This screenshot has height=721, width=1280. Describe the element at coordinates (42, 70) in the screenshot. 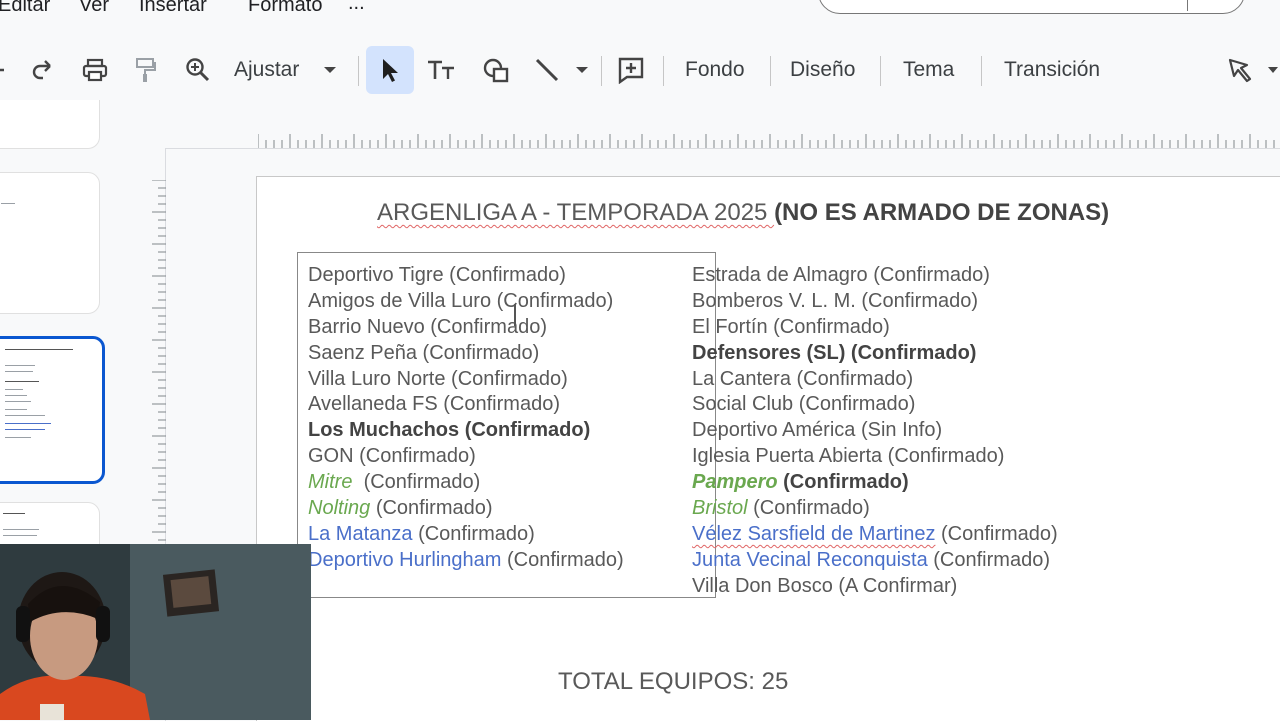

I see `redo-icon` at that location.